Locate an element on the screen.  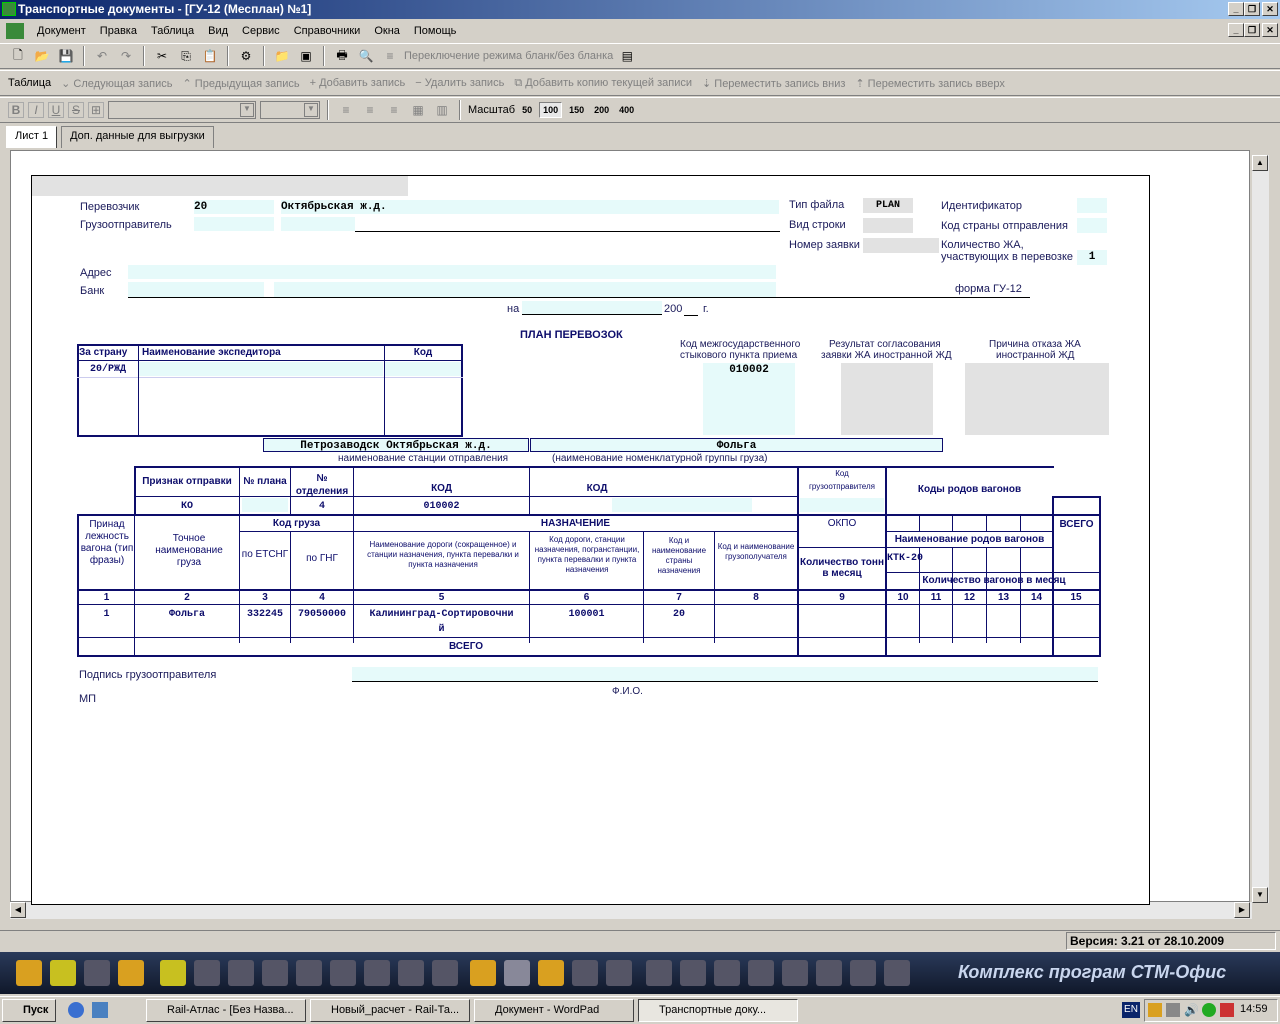
task-wordpad: Документ - WordPad is located at coordinates (554, 1010).